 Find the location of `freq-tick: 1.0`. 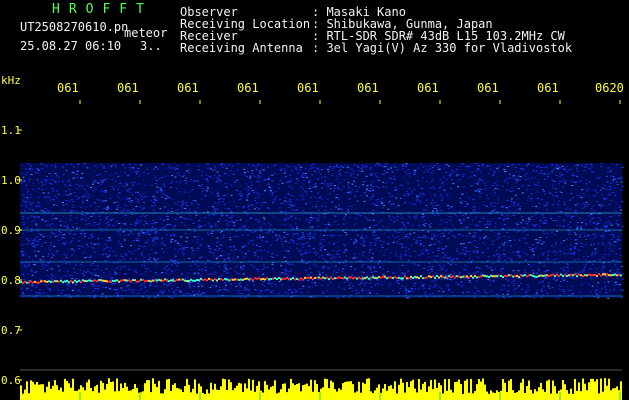

freq-tick: 1.0 is located at coordinates (11, 180).